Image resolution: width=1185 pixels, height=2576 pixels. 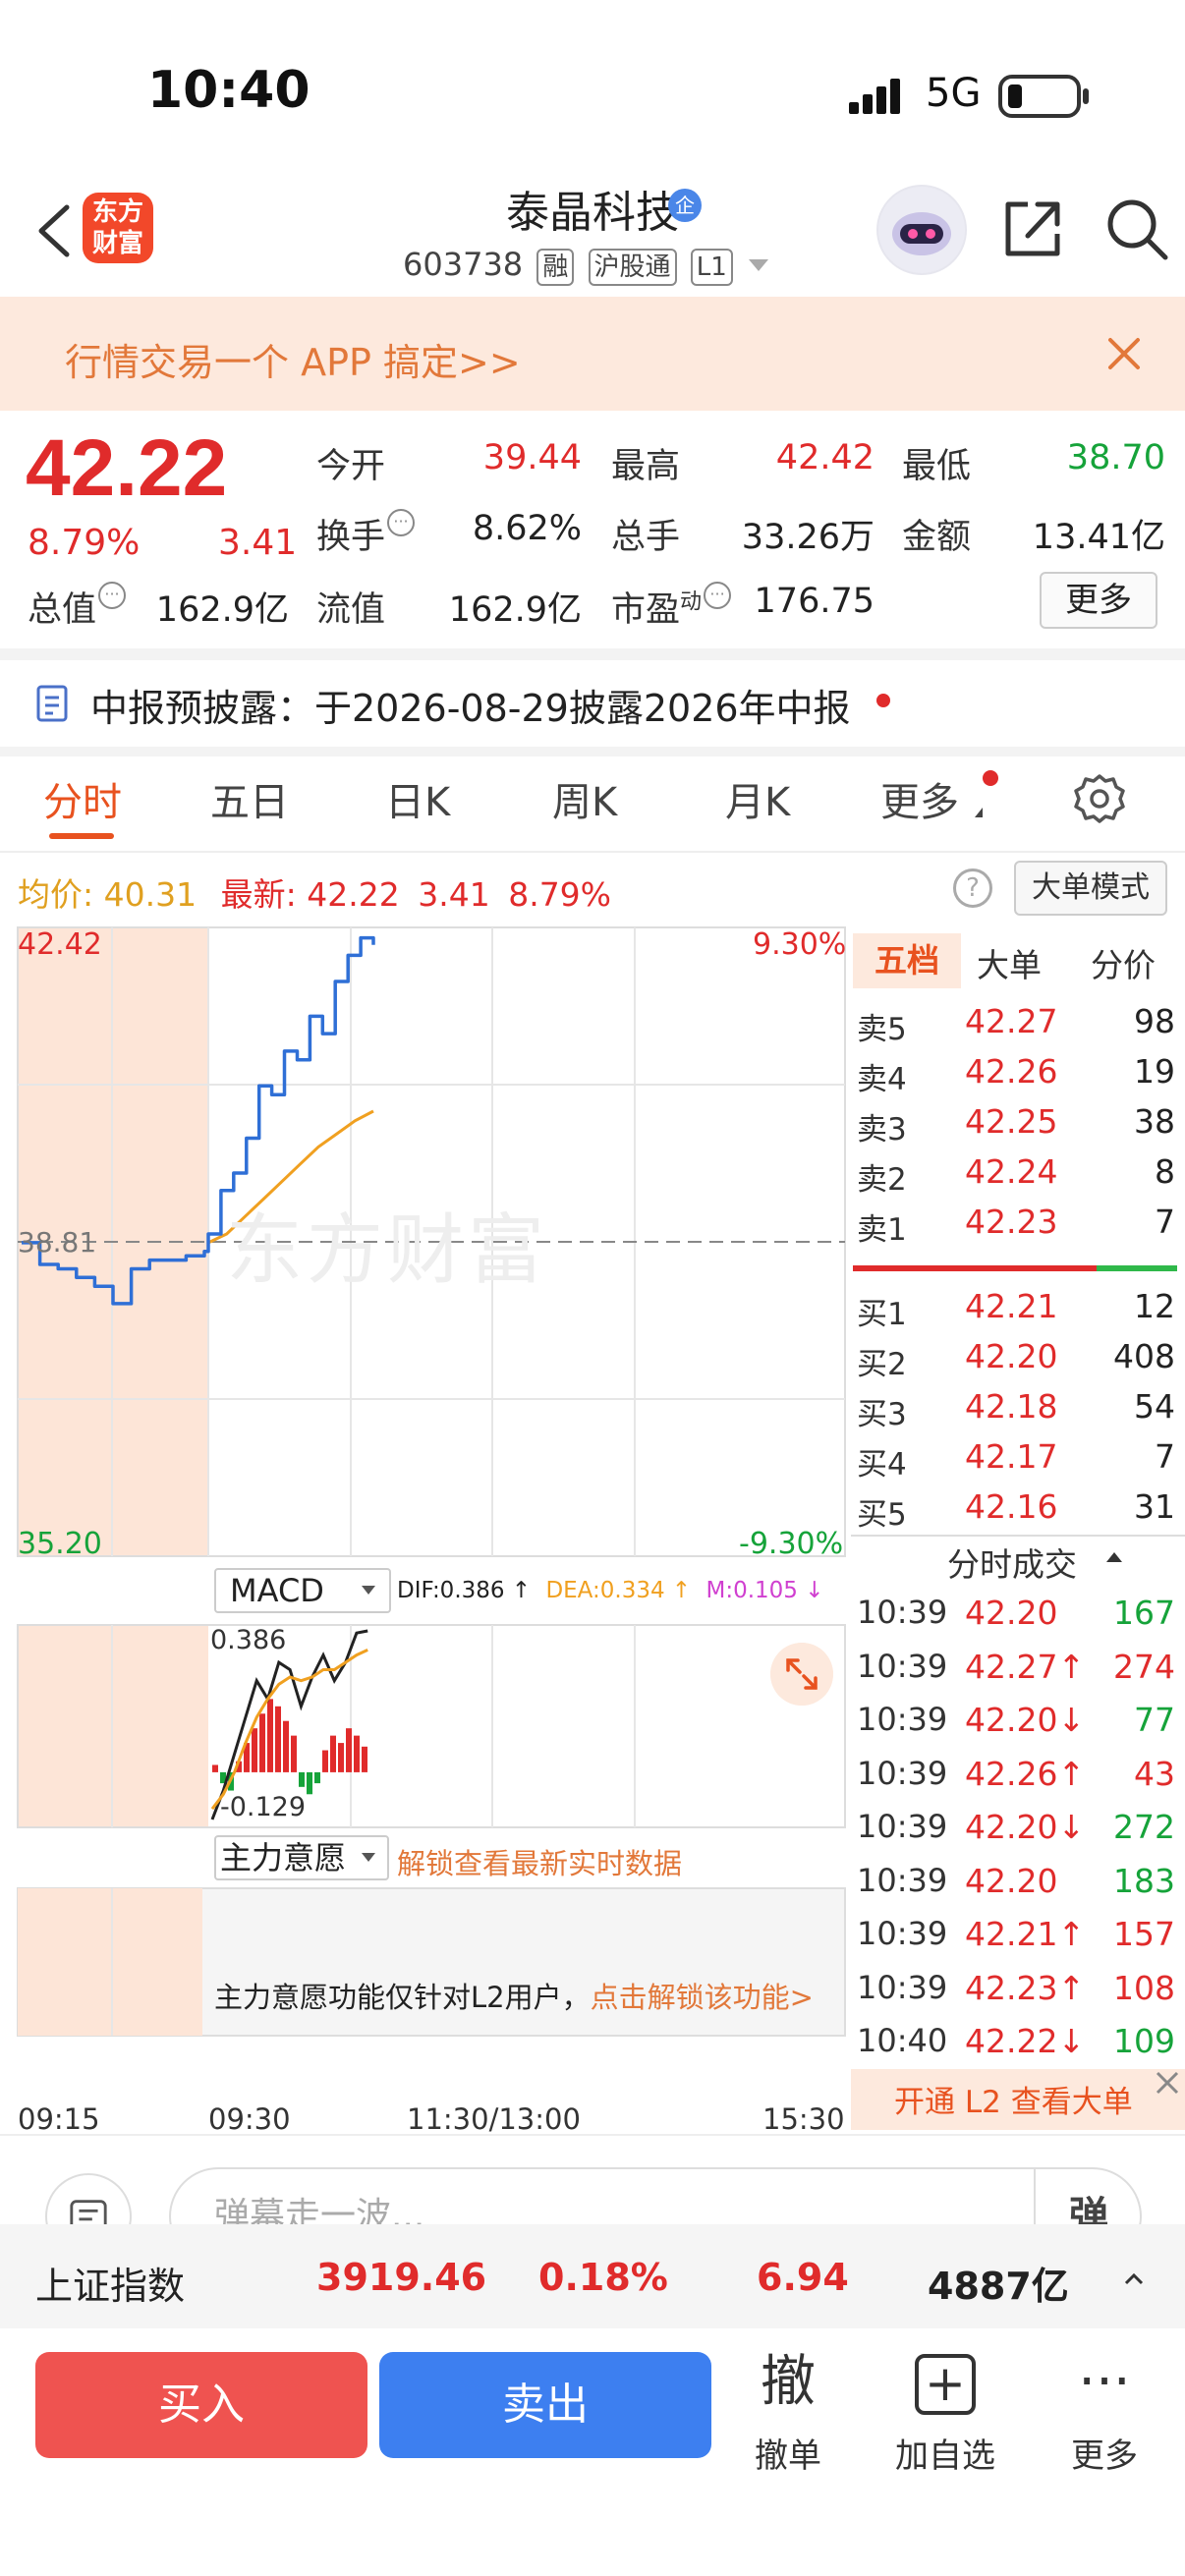 What do you see at coordinates (633, 267) in the screenshot?
I see `tag-hk-connect: 沪股通` at bounding box center [633, 267].